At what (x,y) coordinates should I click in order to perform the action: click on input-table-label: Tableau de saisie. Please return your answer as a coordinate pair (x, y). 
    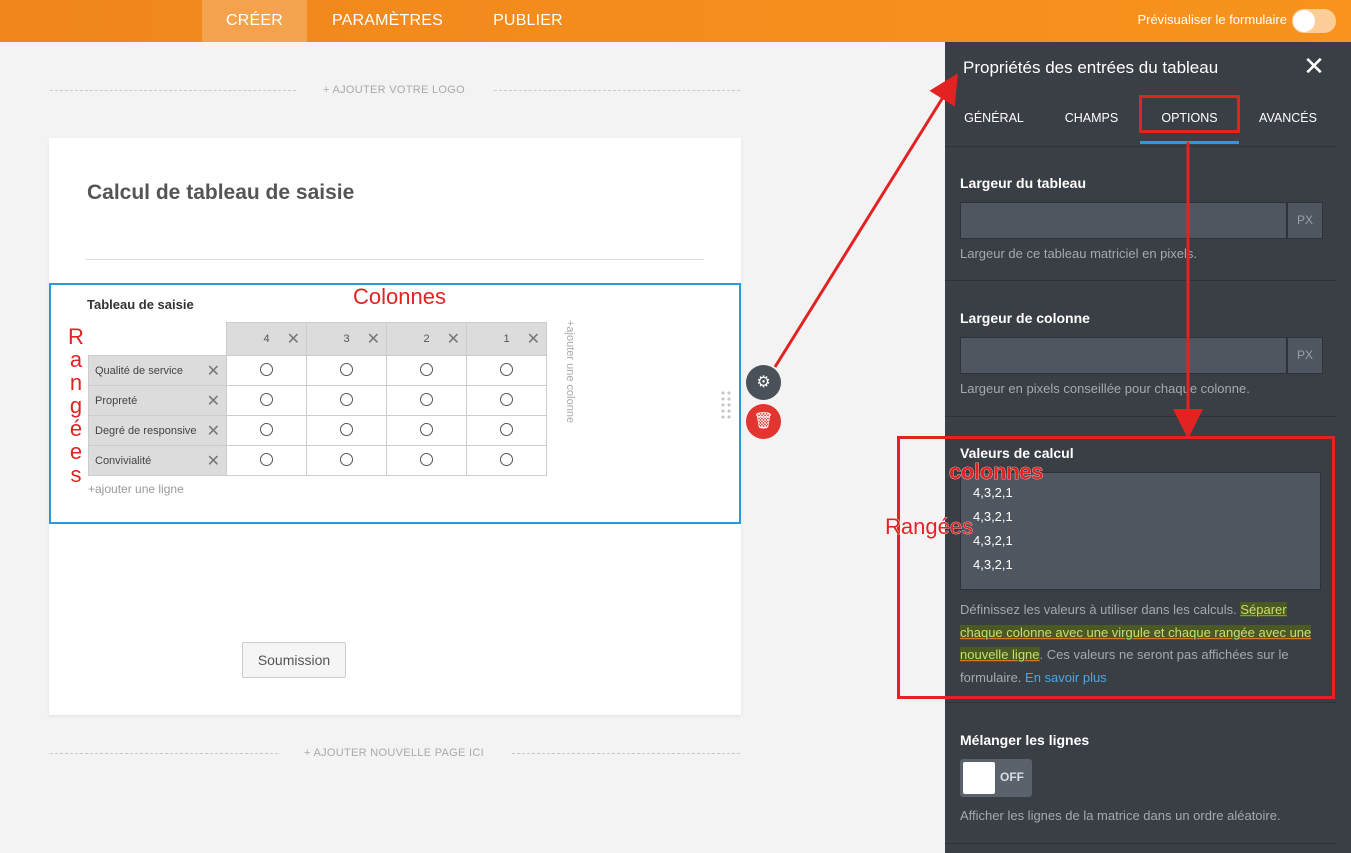
    Looking at the image, I should click on (140, 304).